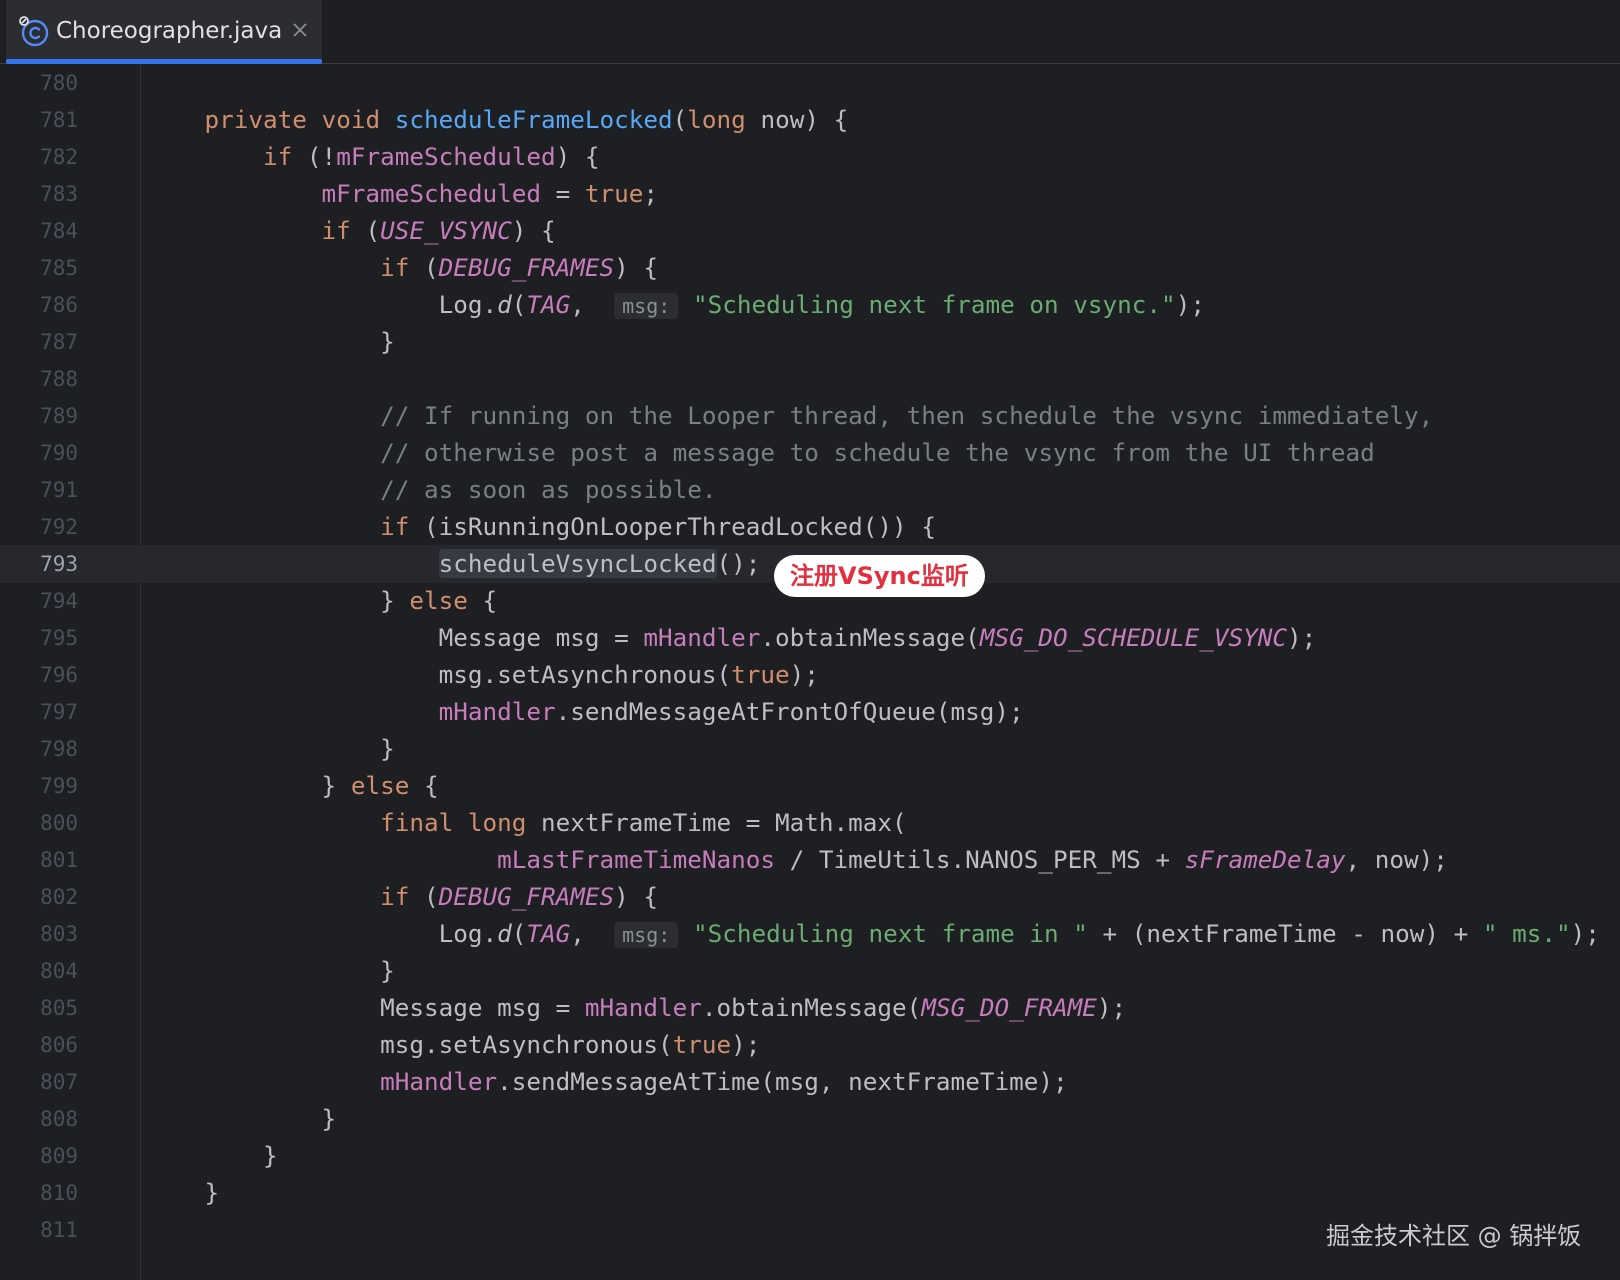 The width and height of the screenshot is (1620, 1280). I want to click on line-number: 796, so click(39, 675).